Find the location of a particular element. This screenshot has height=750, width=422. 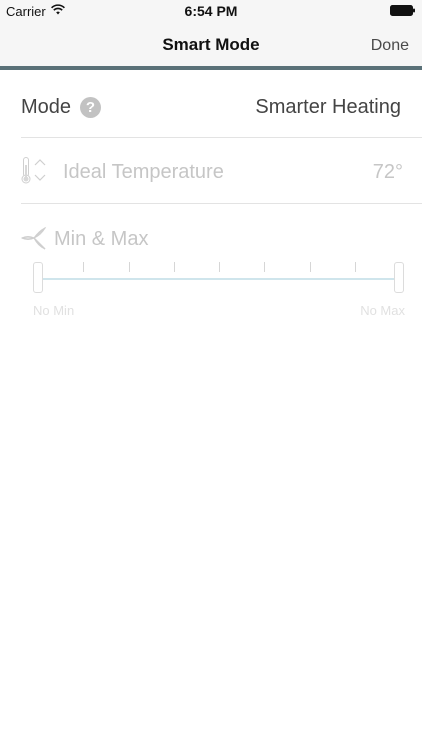

status-time: 6:54 PM is located at coordinates (211, 11).